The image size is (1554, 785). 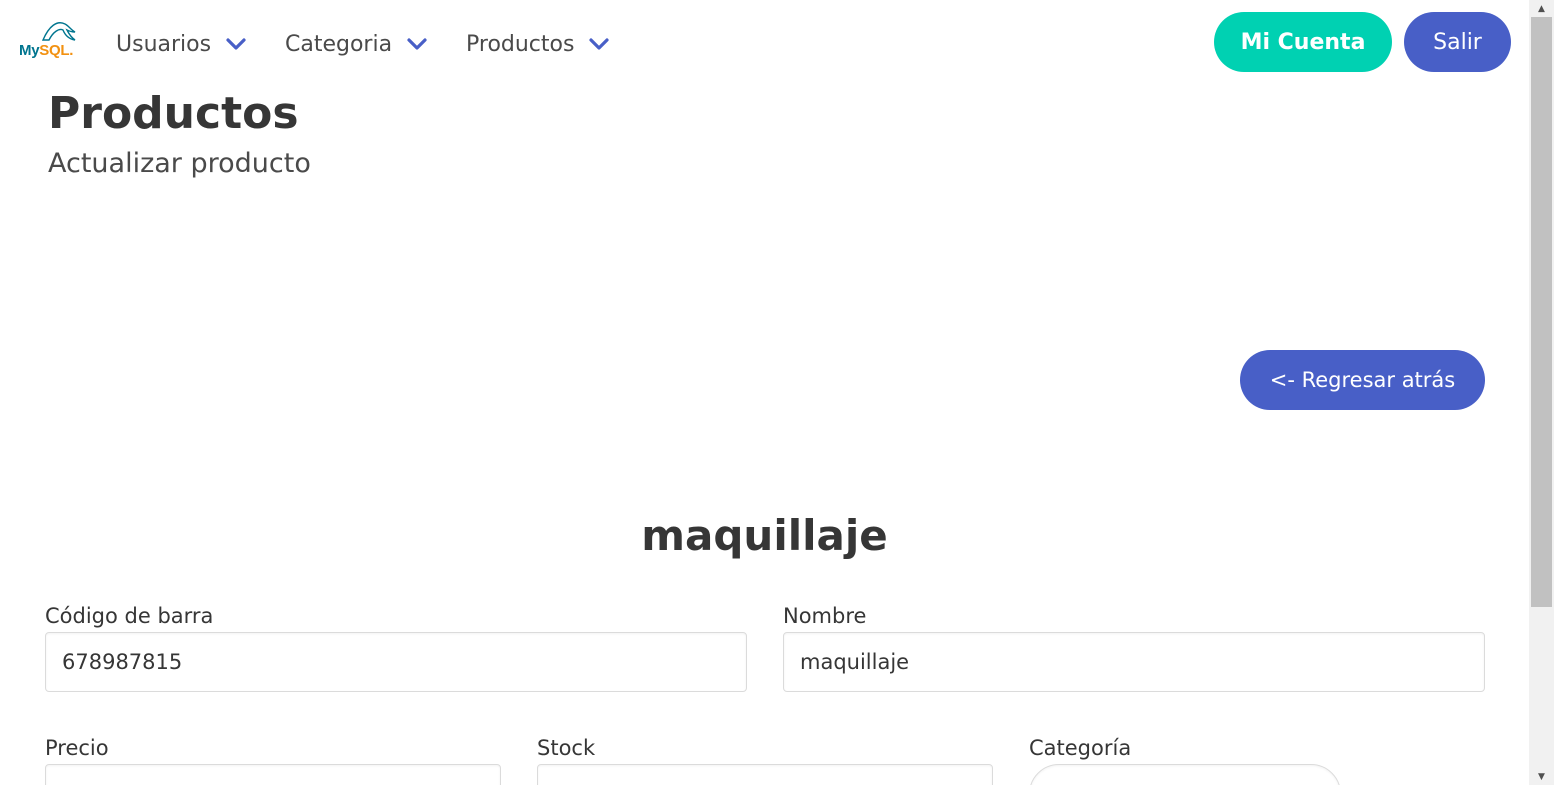 What do you see at coordinates (77, 748) in the screenshot?
I see `price-label: Precio` at bounding box center [77, 748].